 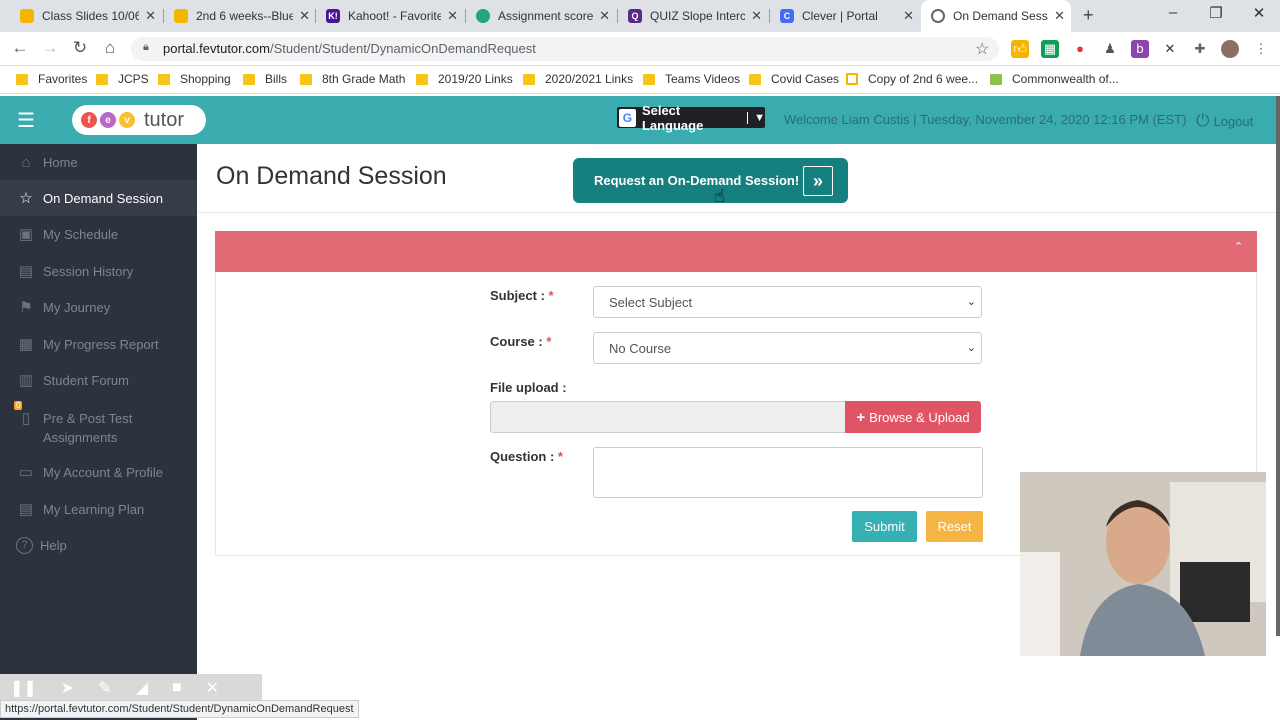 What do you see at coordinates (265, 79) in the screenshot?
I see `bookmark-bills: Bills` at bounding box center [265, 79].